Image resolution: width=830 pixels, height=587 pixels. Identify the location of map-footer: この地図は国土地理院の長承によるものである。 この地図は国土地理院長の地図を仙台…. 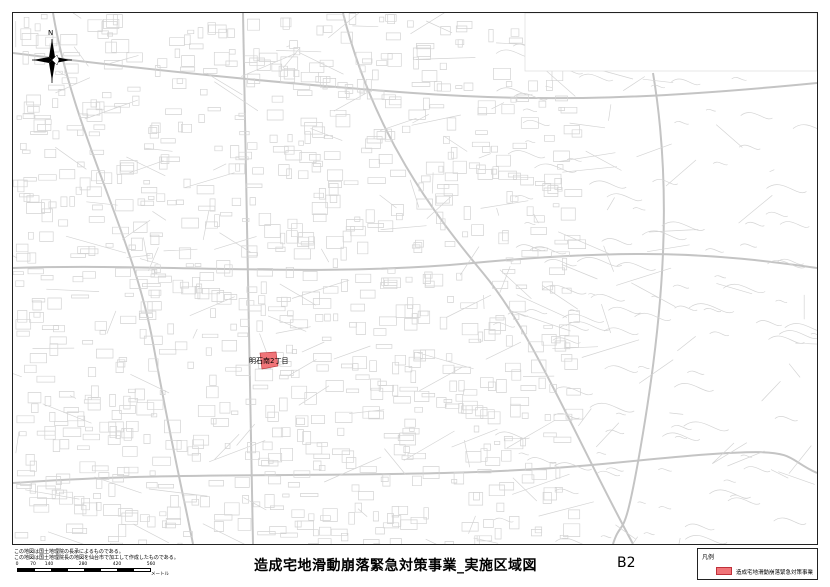
(415, 563).